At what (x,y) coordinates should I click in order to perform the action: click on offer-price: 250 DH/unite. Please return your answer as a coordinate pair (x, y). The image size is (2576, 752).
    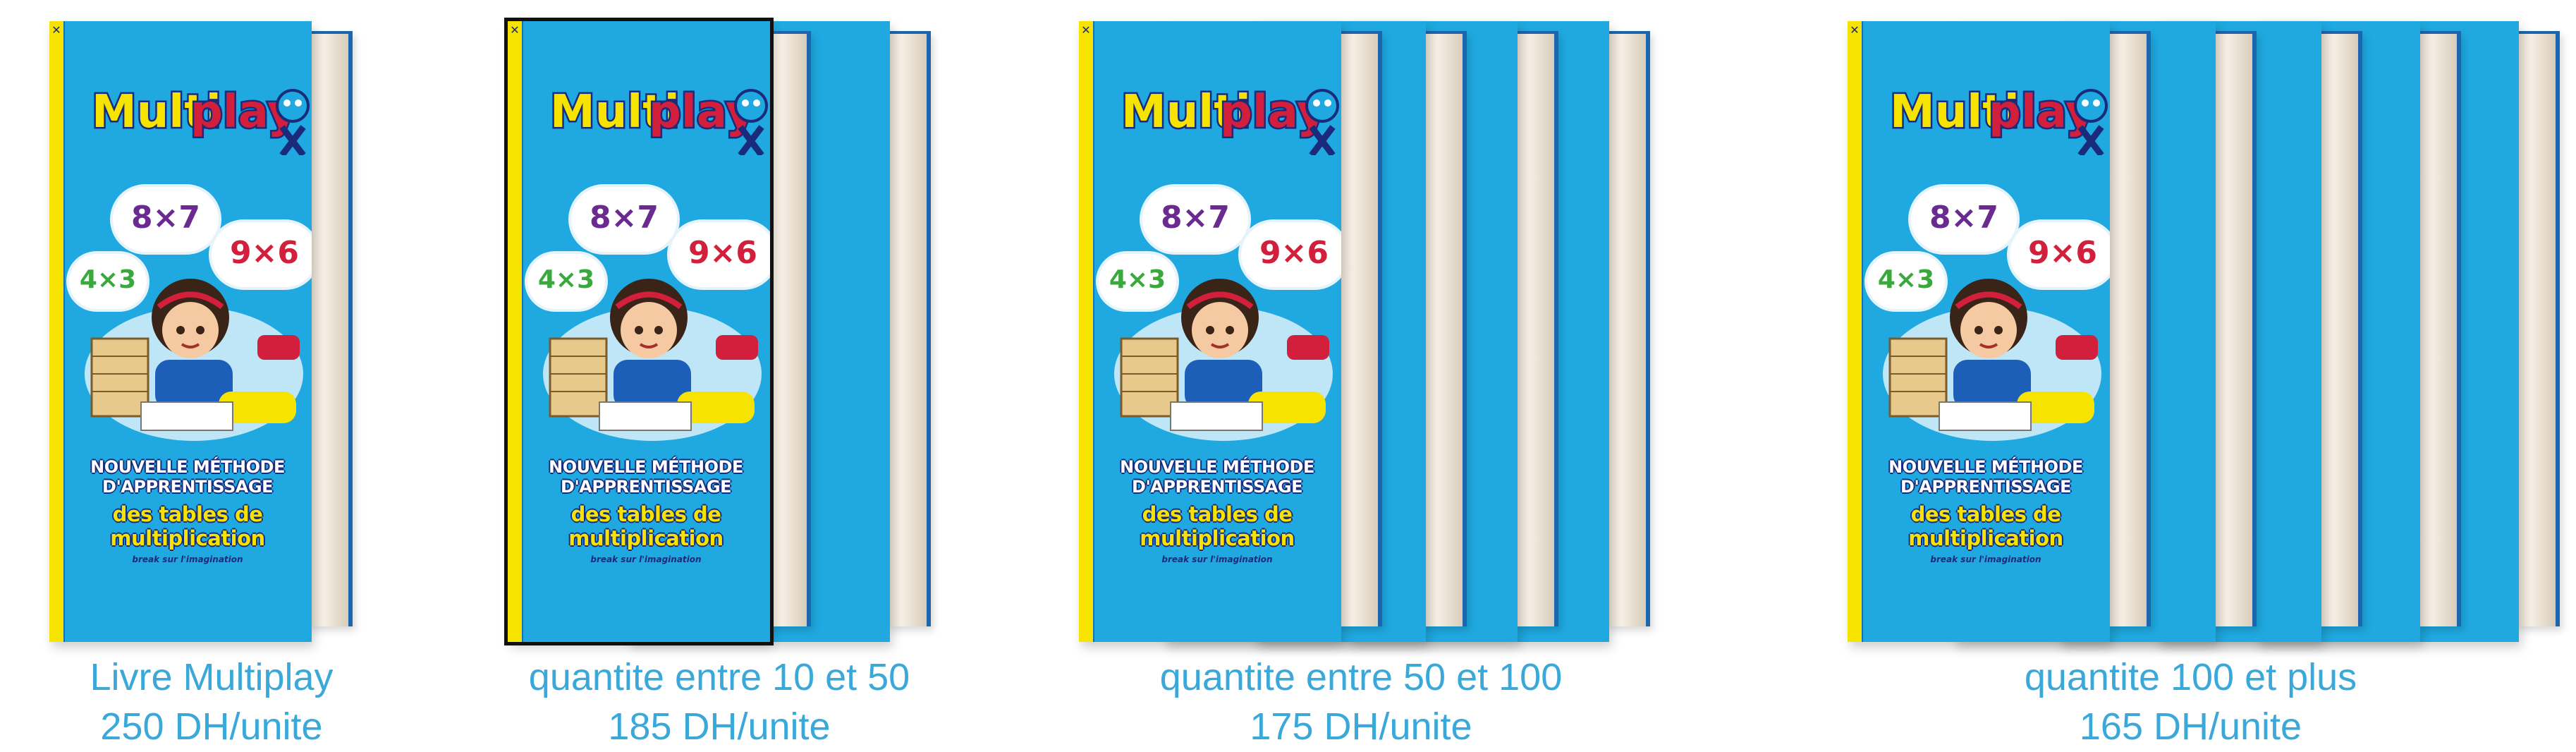
    Looking at the image, I should click on (212, 727).